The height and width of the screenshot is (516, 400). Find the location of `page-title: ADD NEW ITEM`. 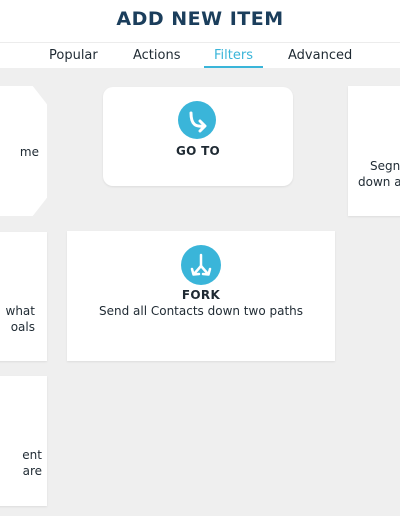

page-title: ADD NEW ITEM is located at coordinates (200, 19).